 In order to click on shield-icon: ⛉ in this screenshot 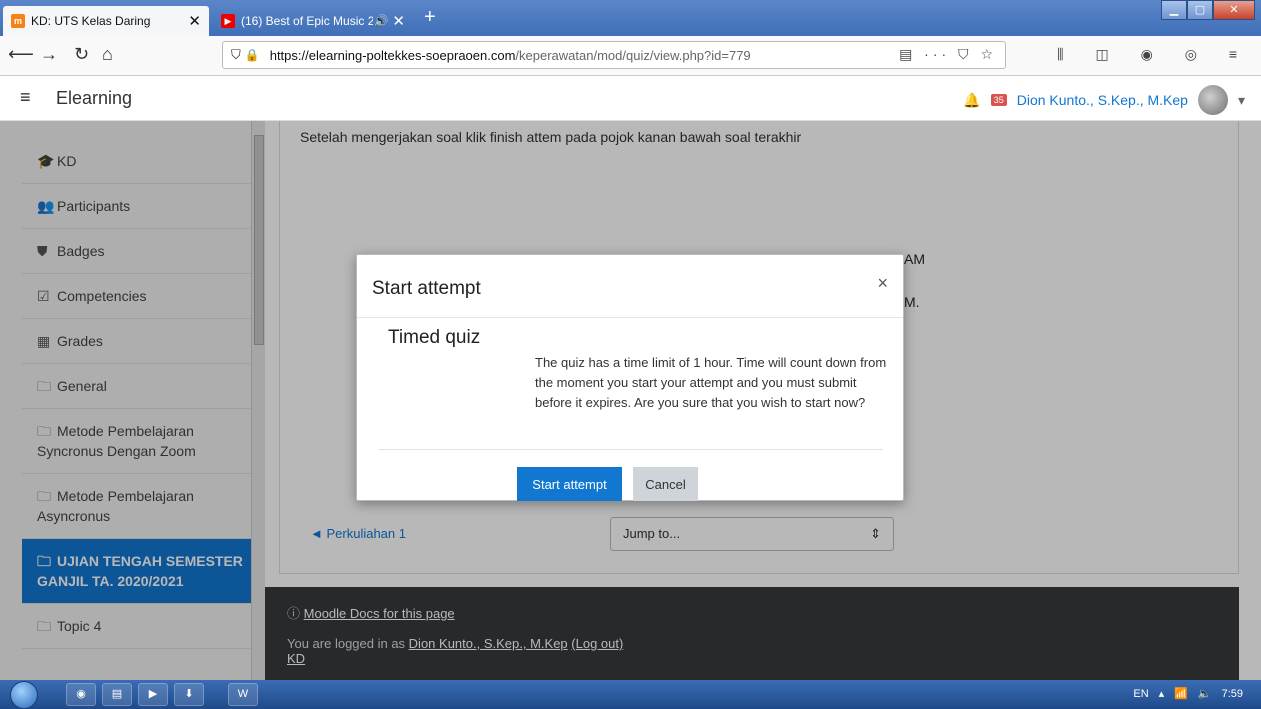, I will do `click(236, 54)`.